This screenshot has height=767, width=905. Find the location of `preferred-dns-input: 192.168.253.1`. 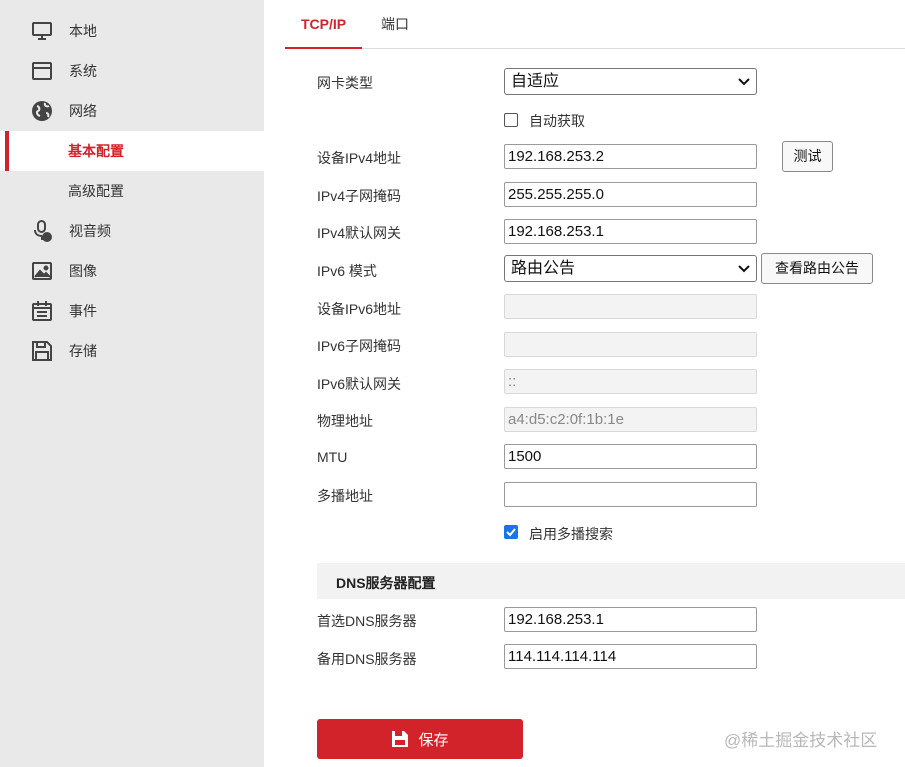

preferred-dns-input: 192.168.253.1 is located at coordinates (630, 619).